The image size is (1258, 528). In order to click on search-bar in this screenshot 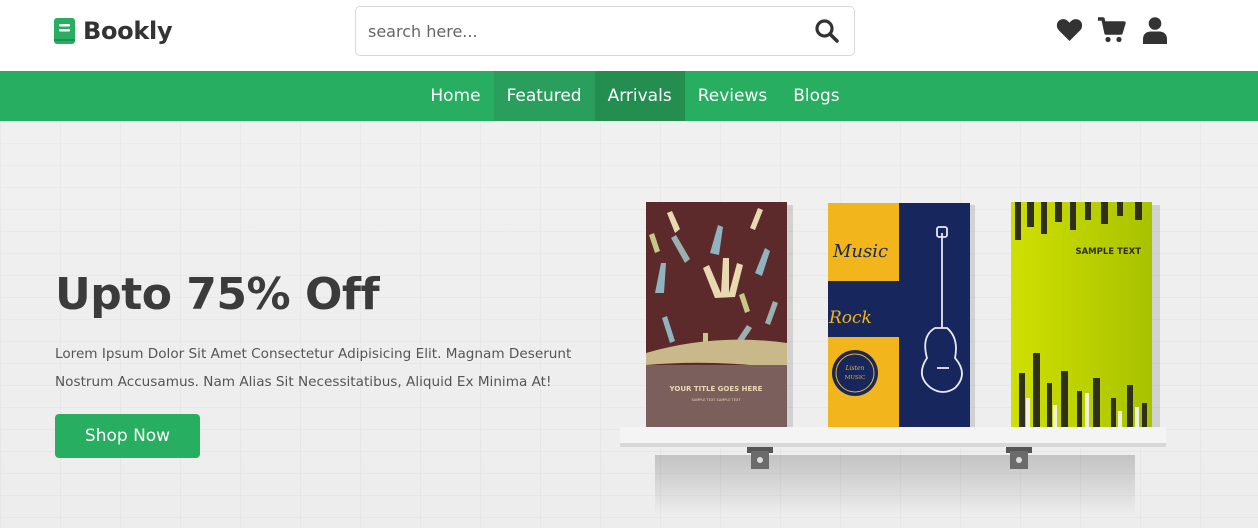, I will do `click(605, 31)`.